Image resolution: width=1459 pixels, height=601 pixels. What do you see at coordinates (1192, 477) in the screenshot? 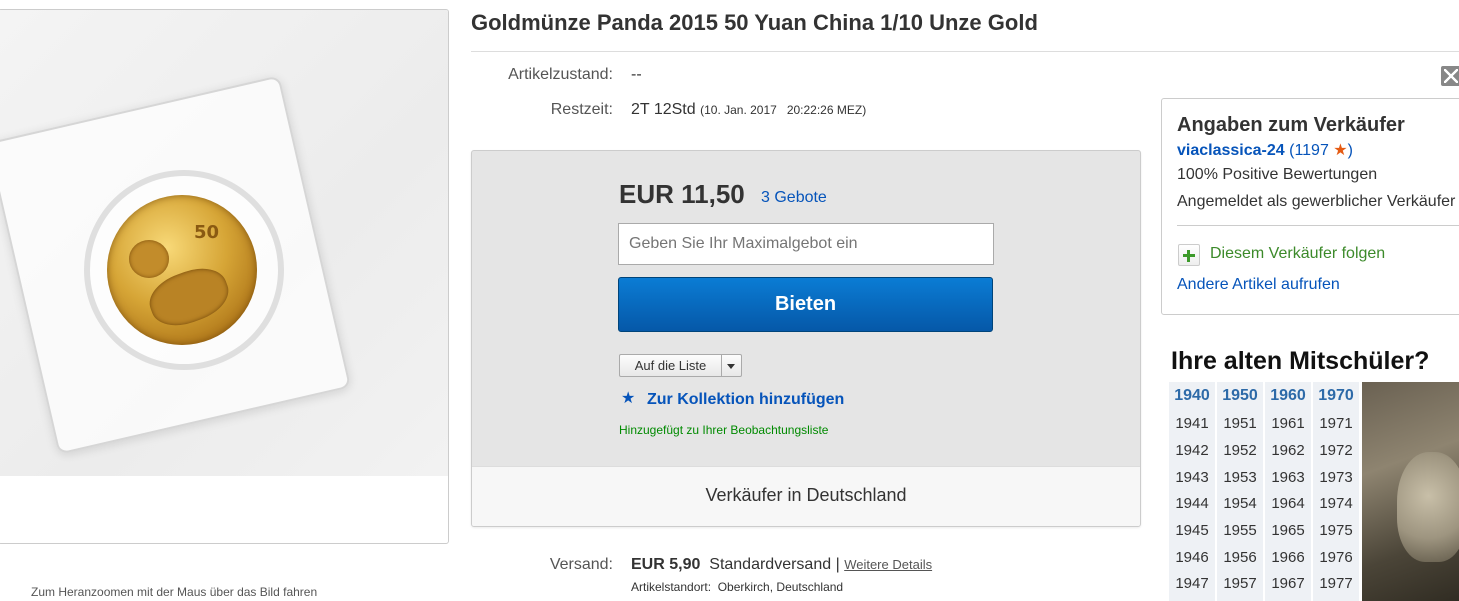
I see `ad-year: 1943` at bounding box center [1192, 477].